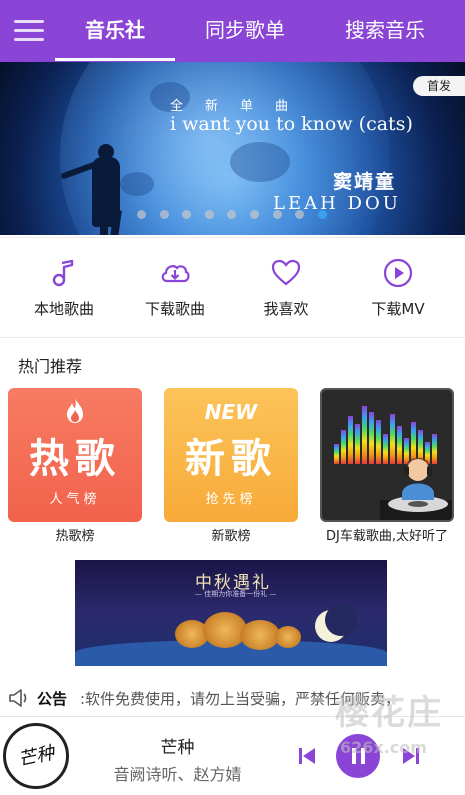 The height and width of the screenshot is (795, 465). Describe the element at coordinates (63, 309) in the screenshot. I see `local-songs-label: 本地歌曲` at that location.